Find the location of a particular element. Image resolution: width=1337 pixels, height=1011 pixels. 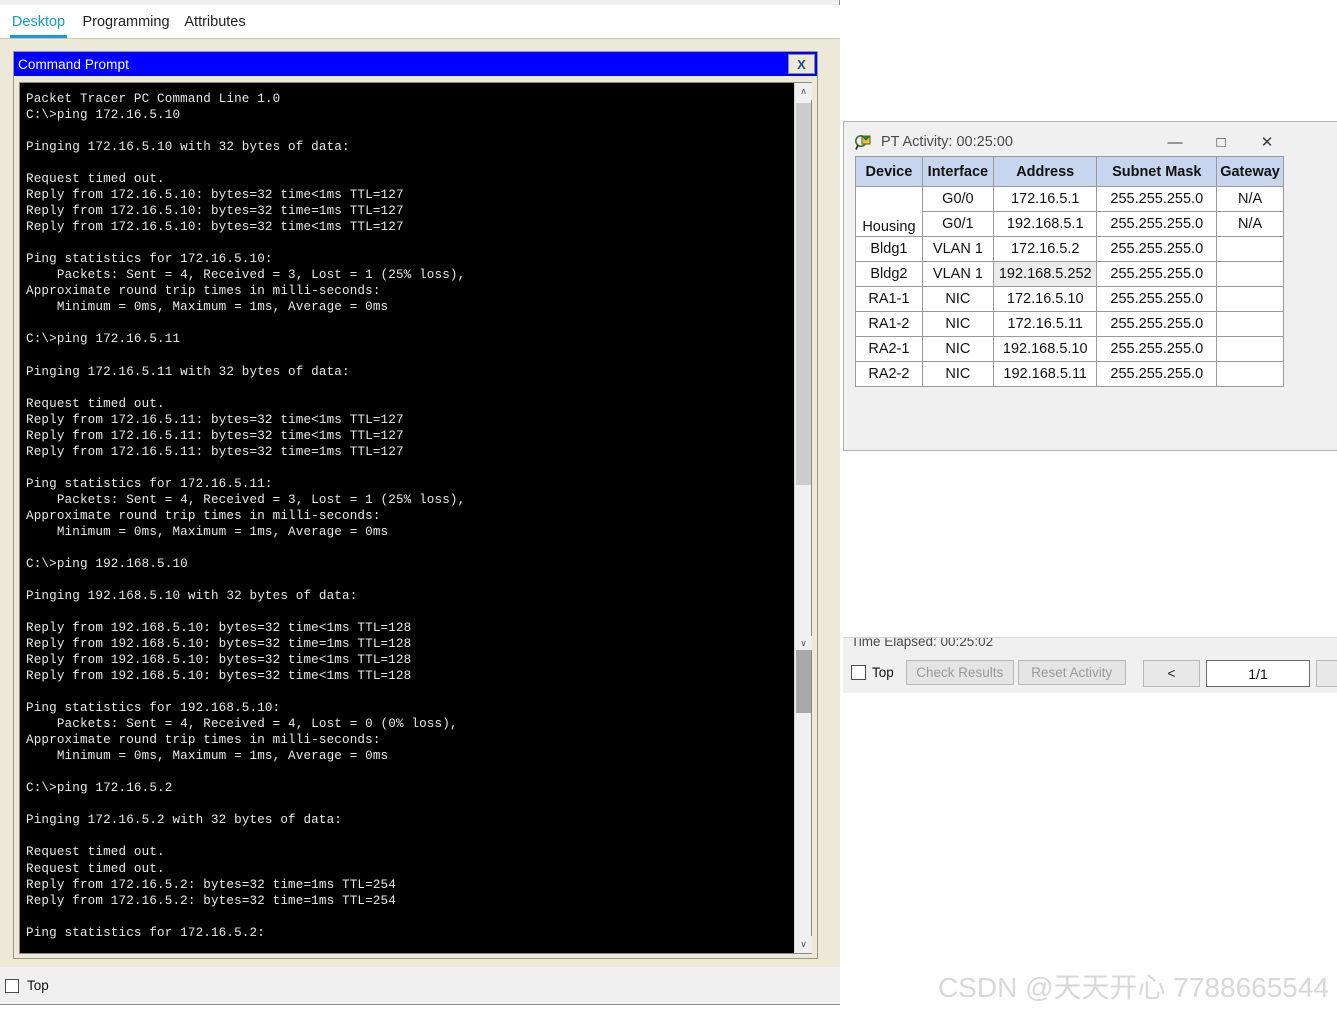

tab-desktop-label: Desktop is located at coordinates (38, 21).